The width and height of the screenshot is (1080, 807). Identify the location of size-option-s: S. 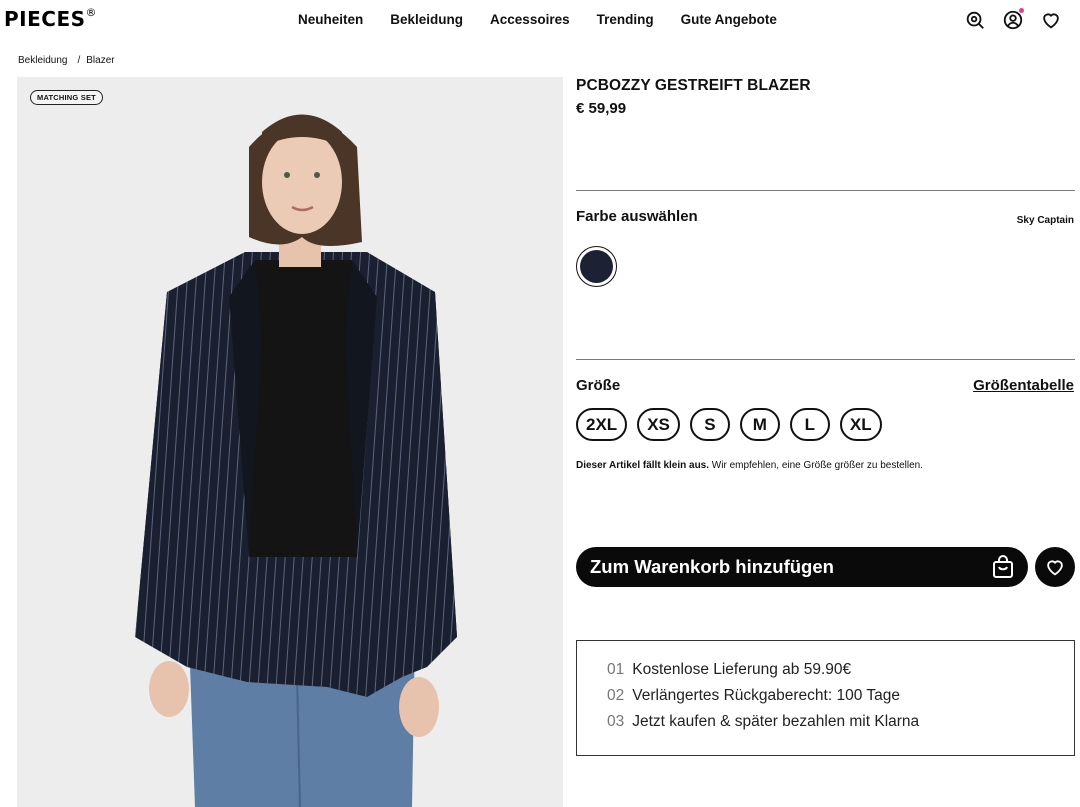
(709, 424).